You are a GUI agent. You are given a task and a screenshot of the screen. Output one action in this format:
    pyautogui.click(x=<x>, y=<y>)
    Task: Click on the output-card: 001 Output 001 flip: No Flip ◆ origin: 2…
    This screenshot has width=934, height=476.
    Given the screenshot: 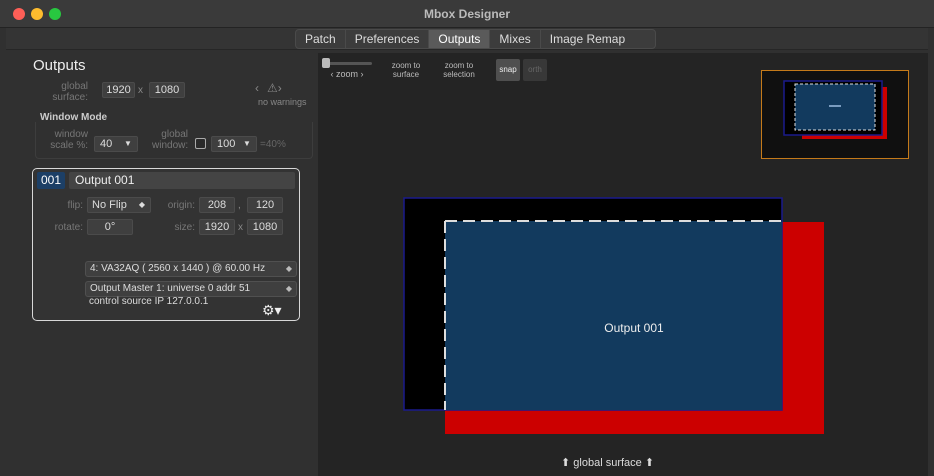 What is the action you would take?
    pyautogui.click(x=166, y=244)
    